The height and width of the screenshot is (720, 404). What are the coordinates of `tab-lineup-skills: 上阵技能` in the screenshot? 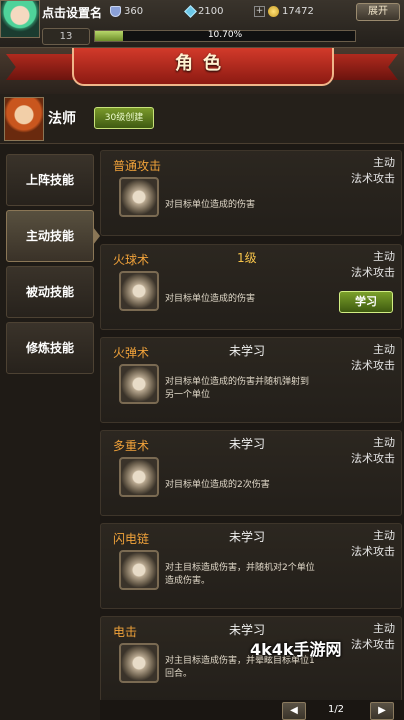 It's located at (50, 180).